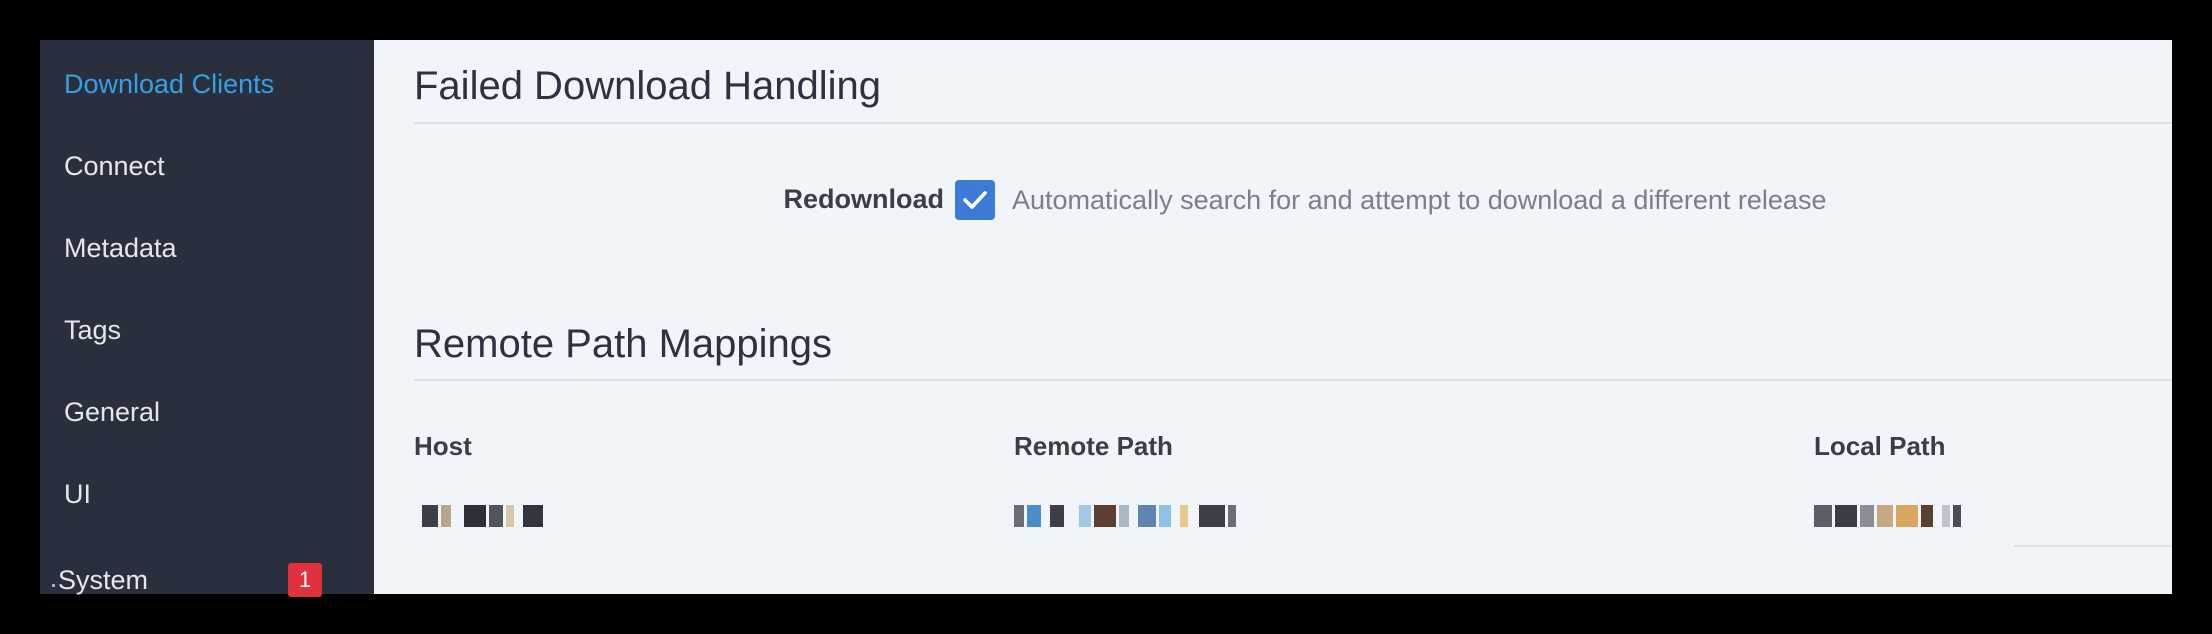 The height and width of the screenshot is (634, 2212). I want to click on redownload-checkbox, so click(975, 200).